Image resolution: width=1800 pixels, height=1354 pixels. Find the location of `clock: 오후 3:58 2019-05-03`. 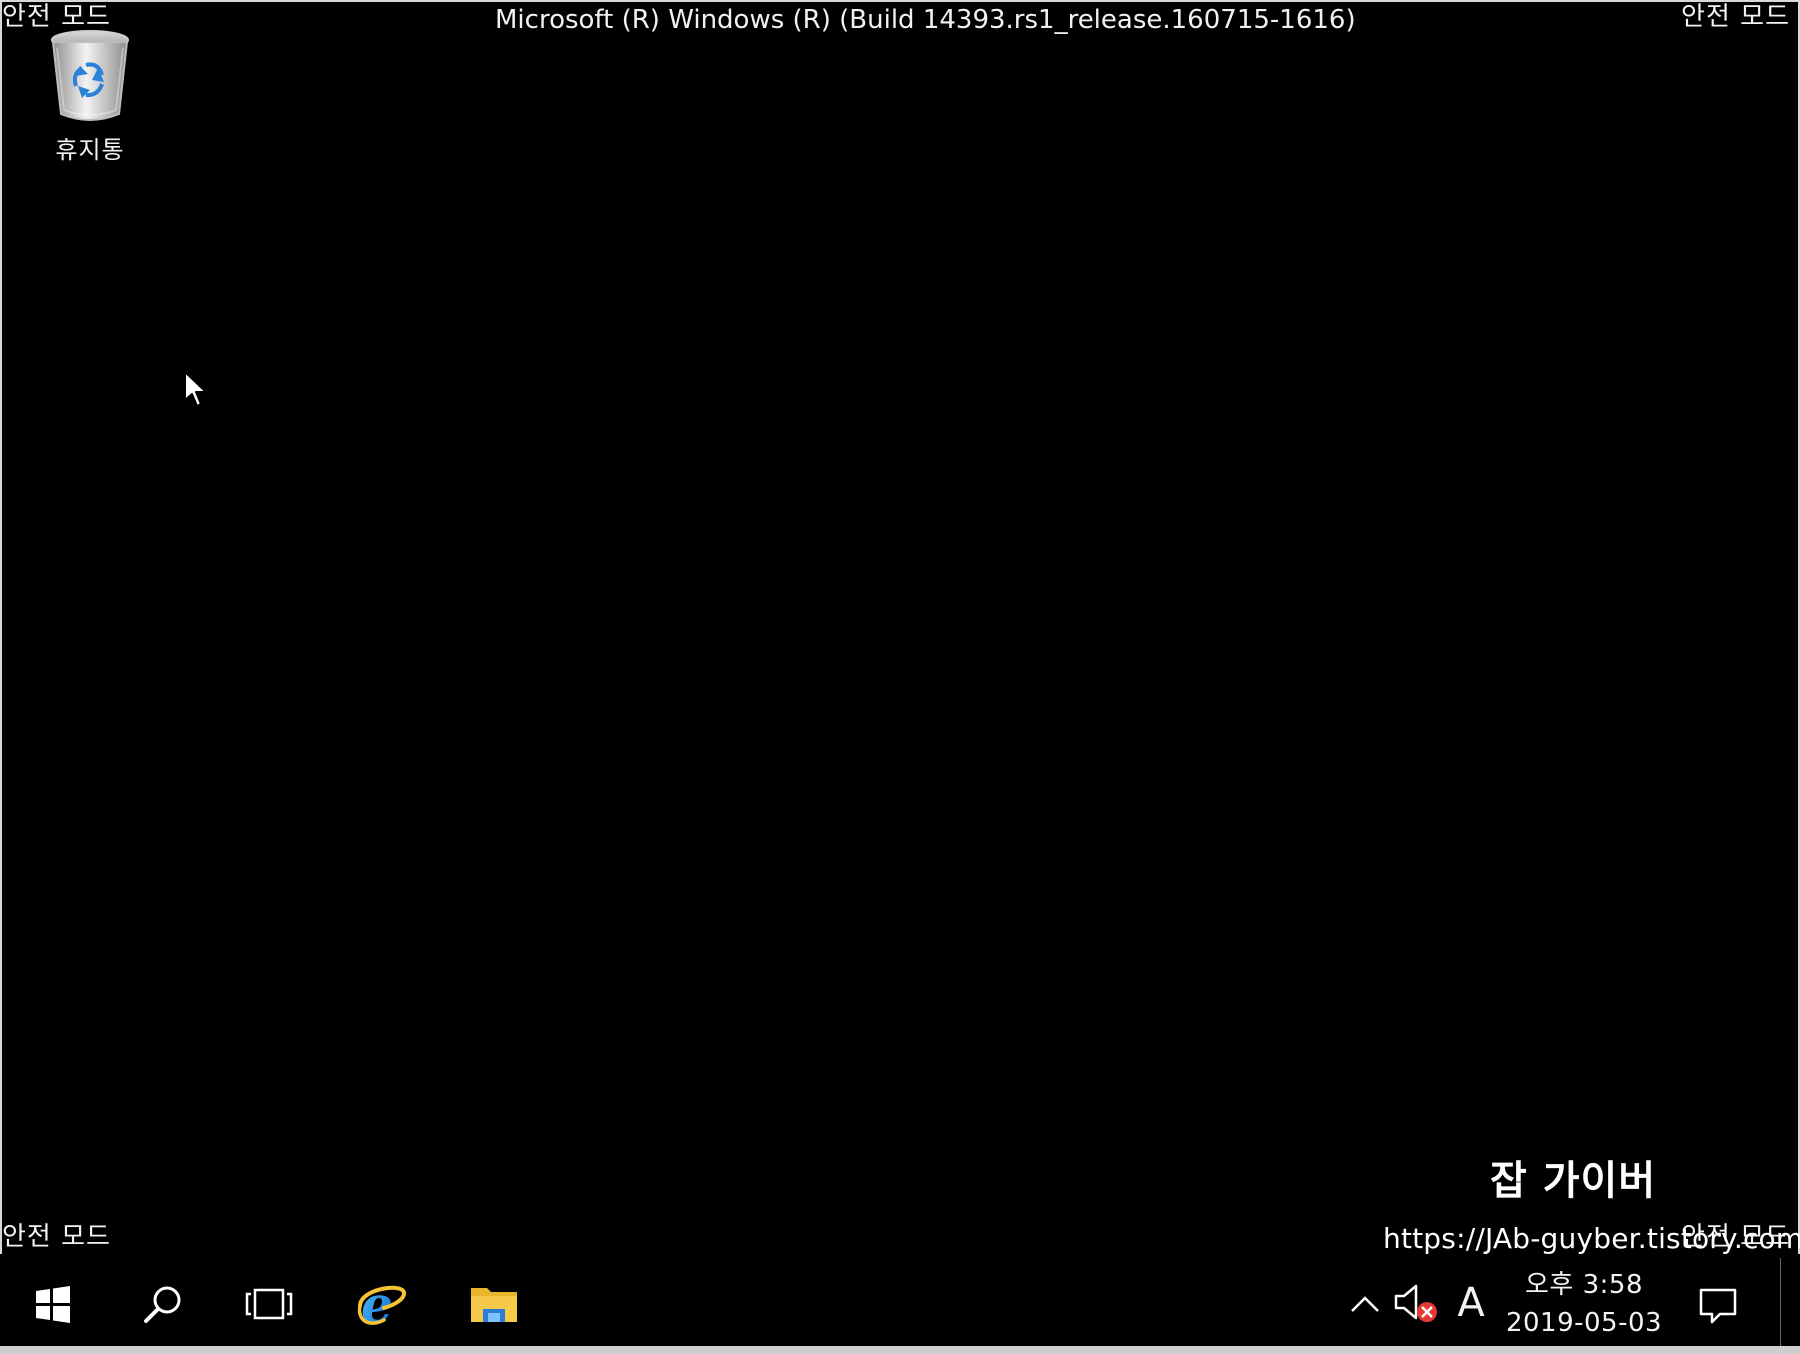

clock: 오후 3:58 2019-05-03 is located at coordinates (1584, 1306).